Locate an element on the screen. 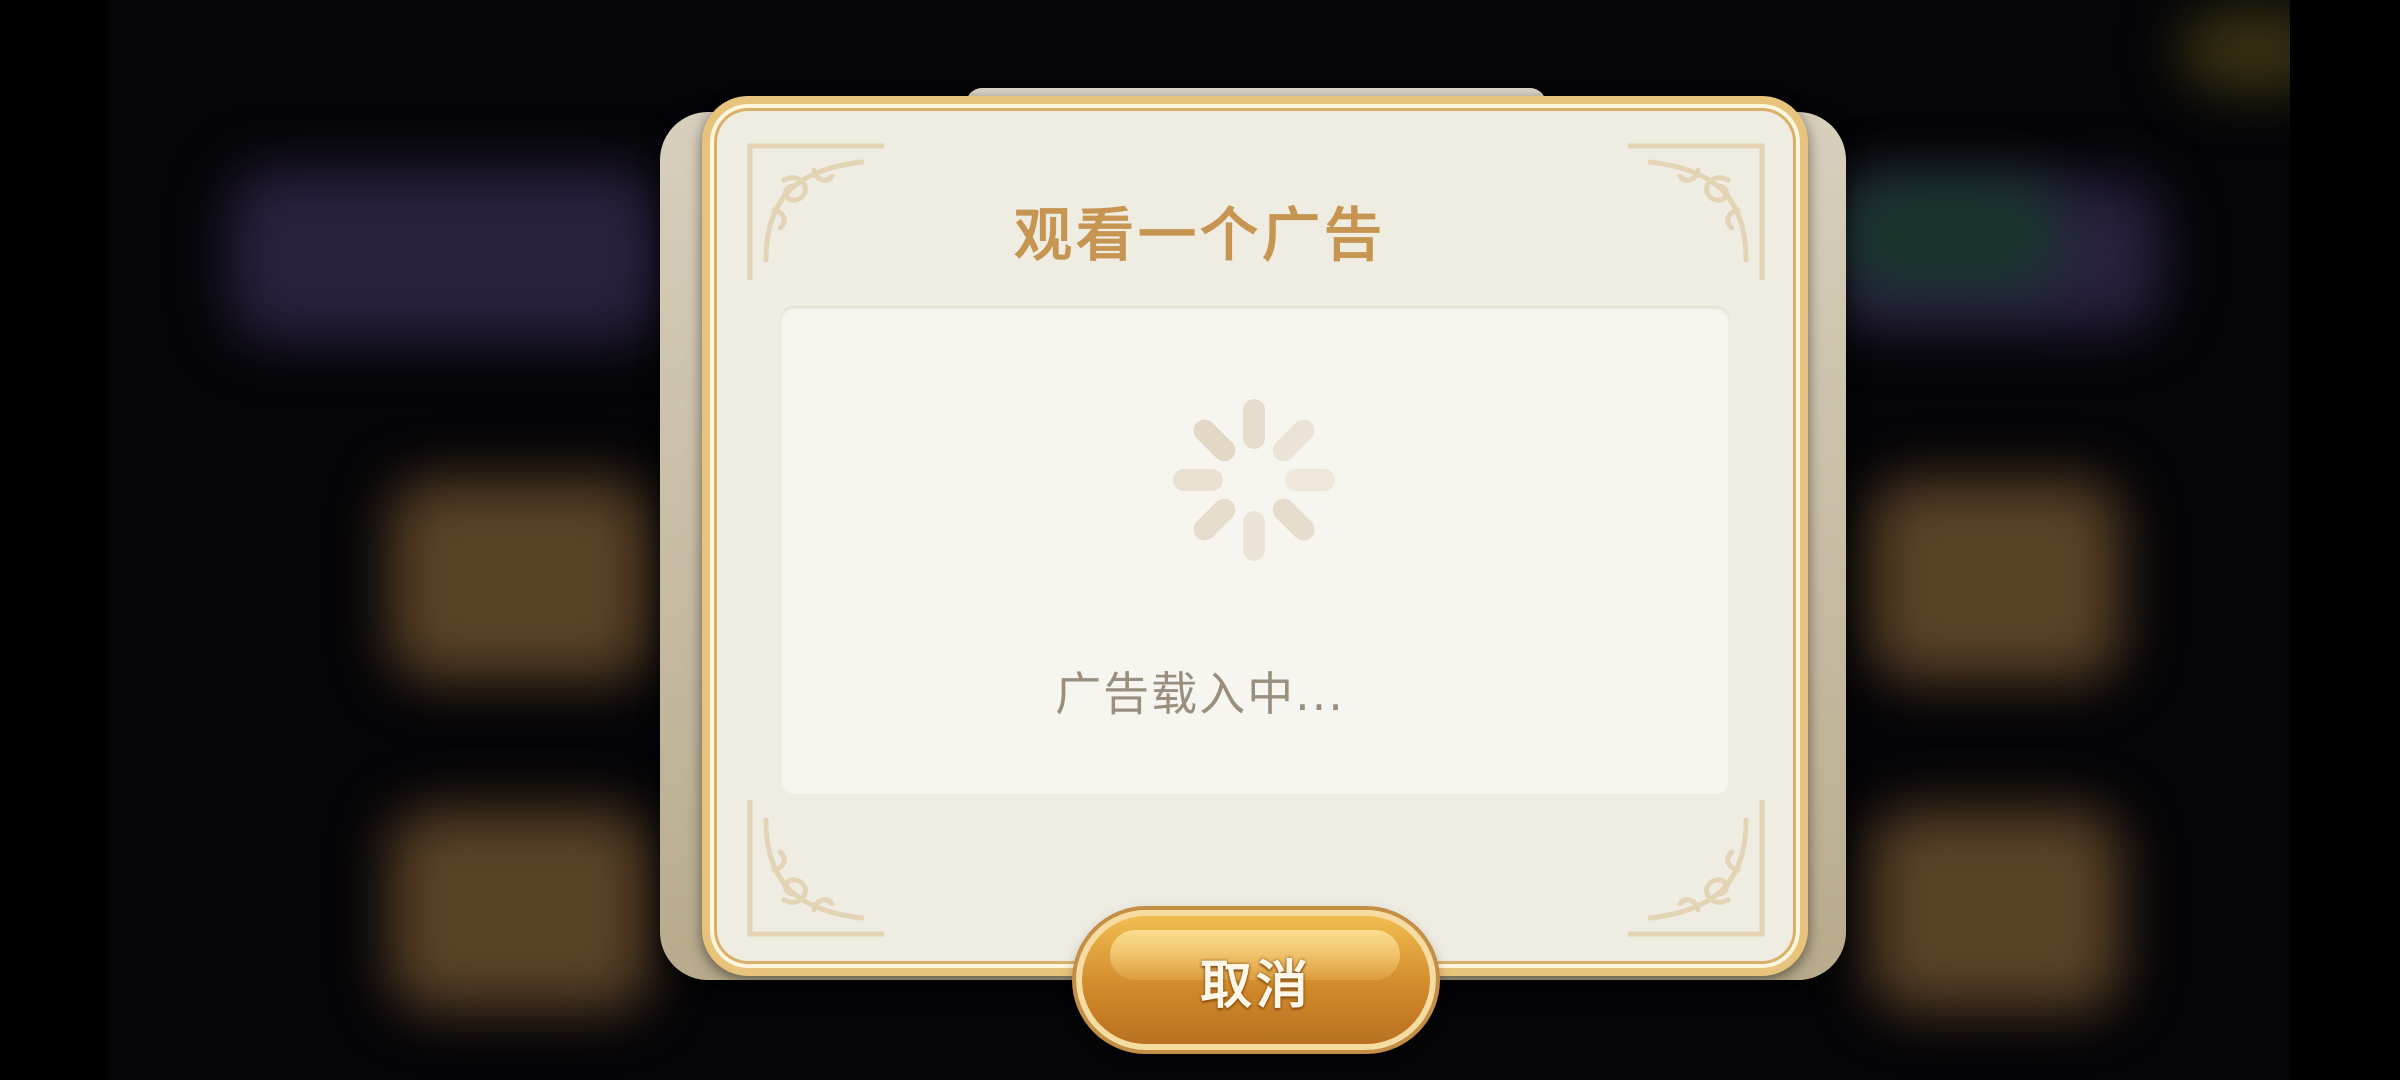  screen-edge-right is located at coordinates (2345, 540).